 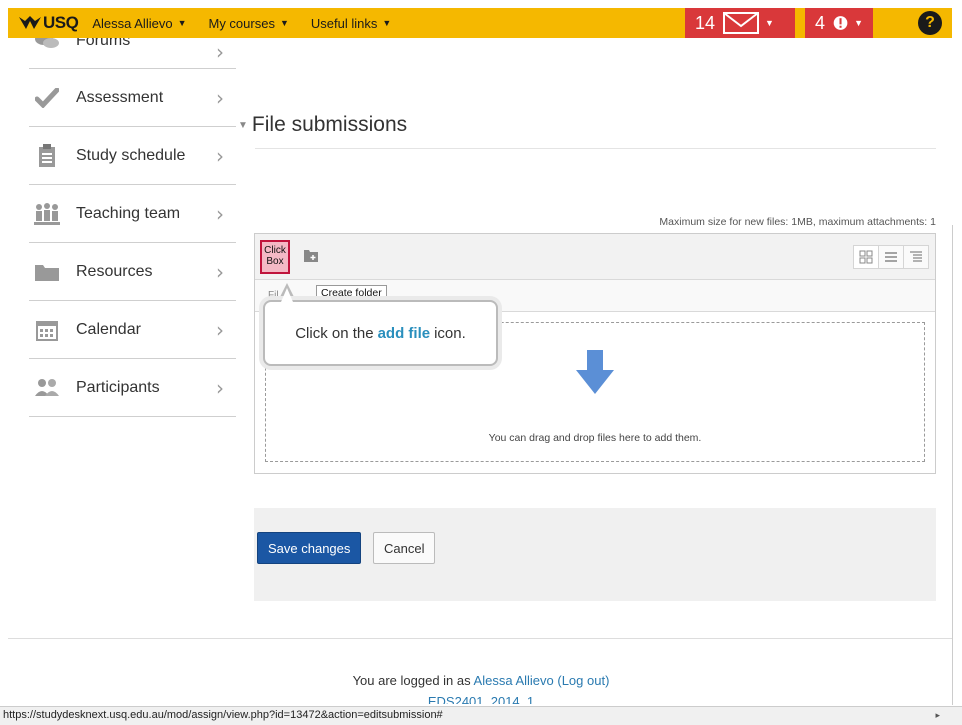 What do you see at coordinates (334, 333) in the screenshot?
I see `callout-prefix: Click on the` at bounding box center [334, 333].